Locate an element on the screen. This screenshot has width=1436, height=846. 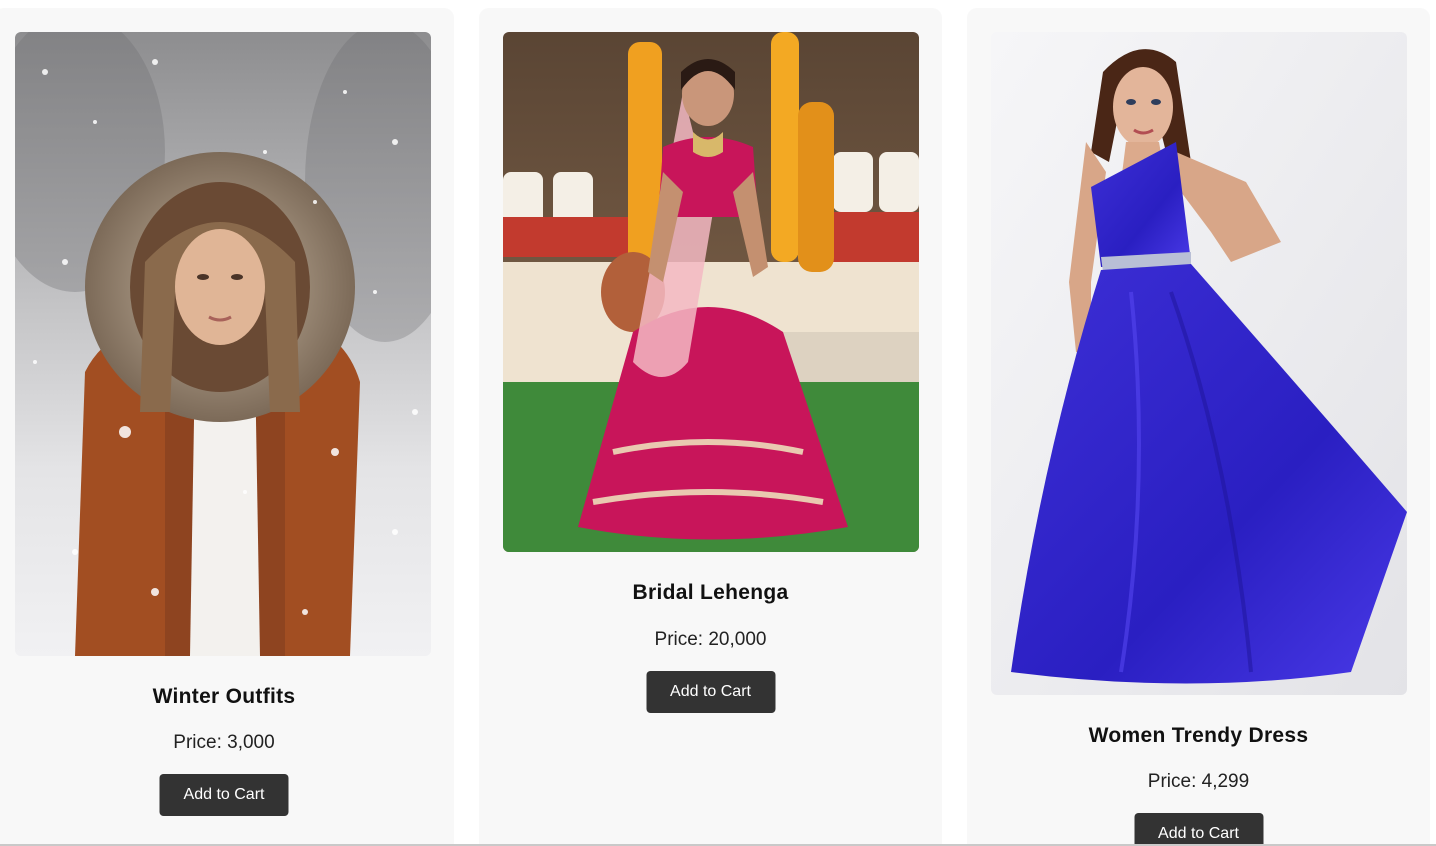
product-title: Winter Outfits is located at coordinates (224, 696).